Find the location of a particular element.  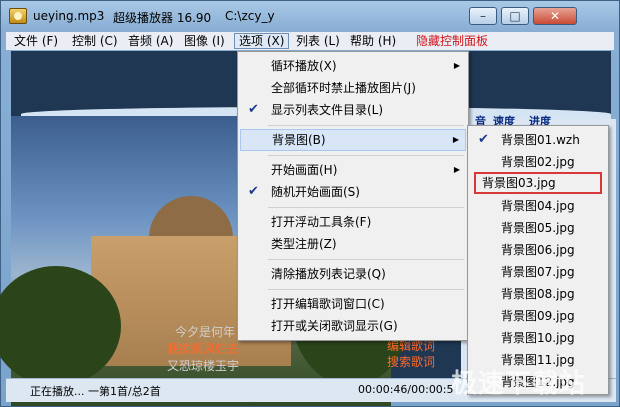

submenu-item-label: 背景图05.jpg is located at coordinates (538, 228).